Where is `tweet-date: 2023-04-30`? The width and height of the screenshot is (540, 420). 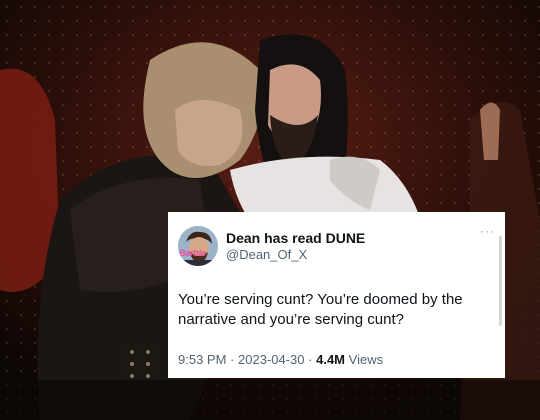 tweet-date: 2023-04-30 is located at coordinates (271, 359).